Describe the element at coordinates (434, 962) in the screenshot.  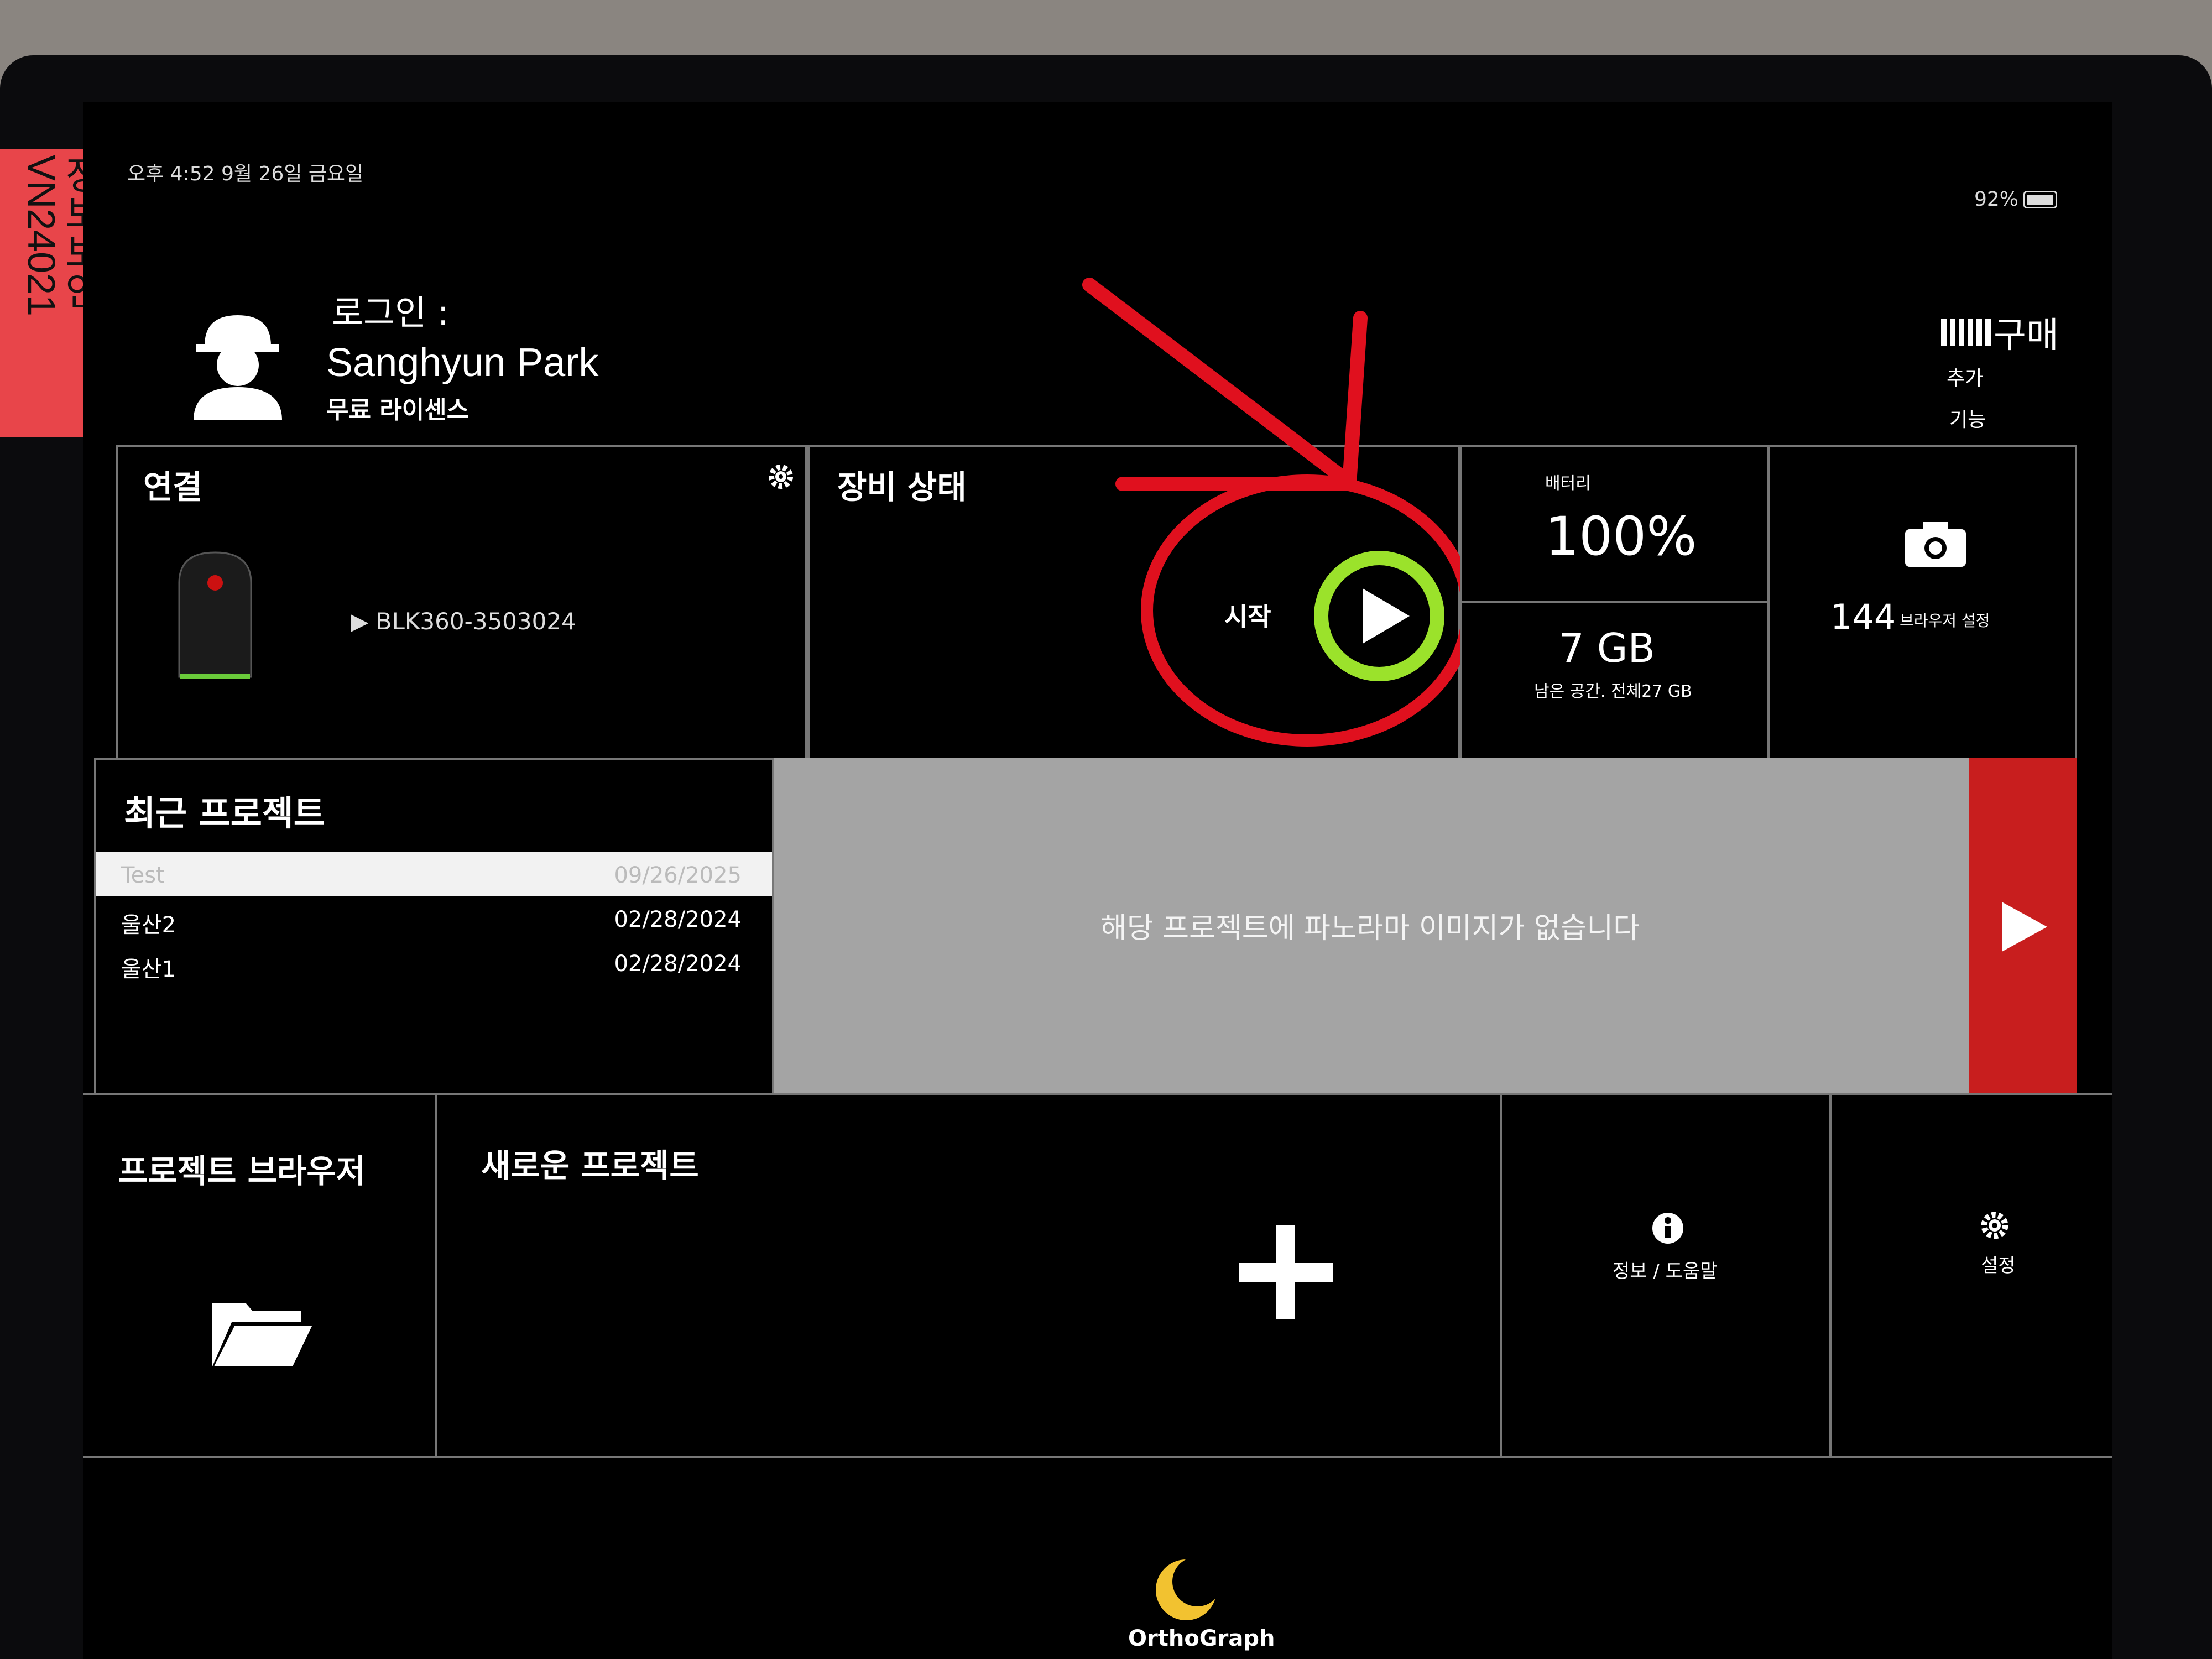
I see `project-row: 울산1 02/28/2024` at that location.